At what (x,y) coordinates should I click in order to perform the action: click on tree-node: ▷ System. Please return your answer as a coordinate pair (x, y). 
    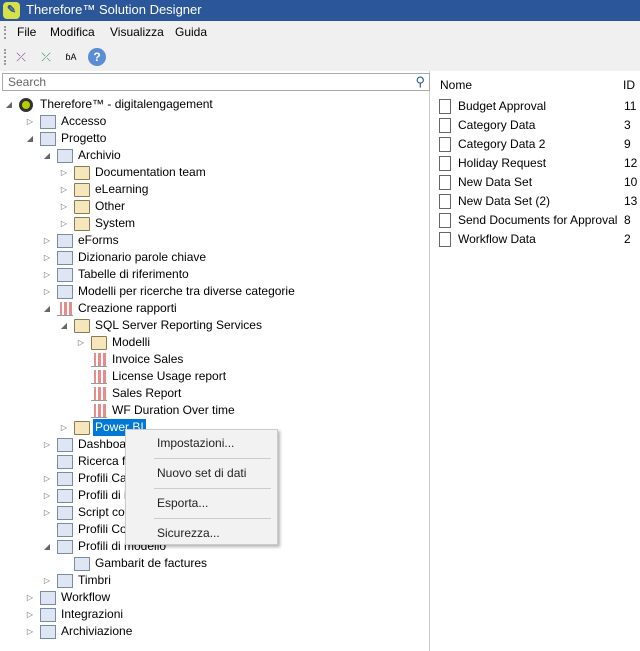
    Looking at the image, I should click on (214, 223).